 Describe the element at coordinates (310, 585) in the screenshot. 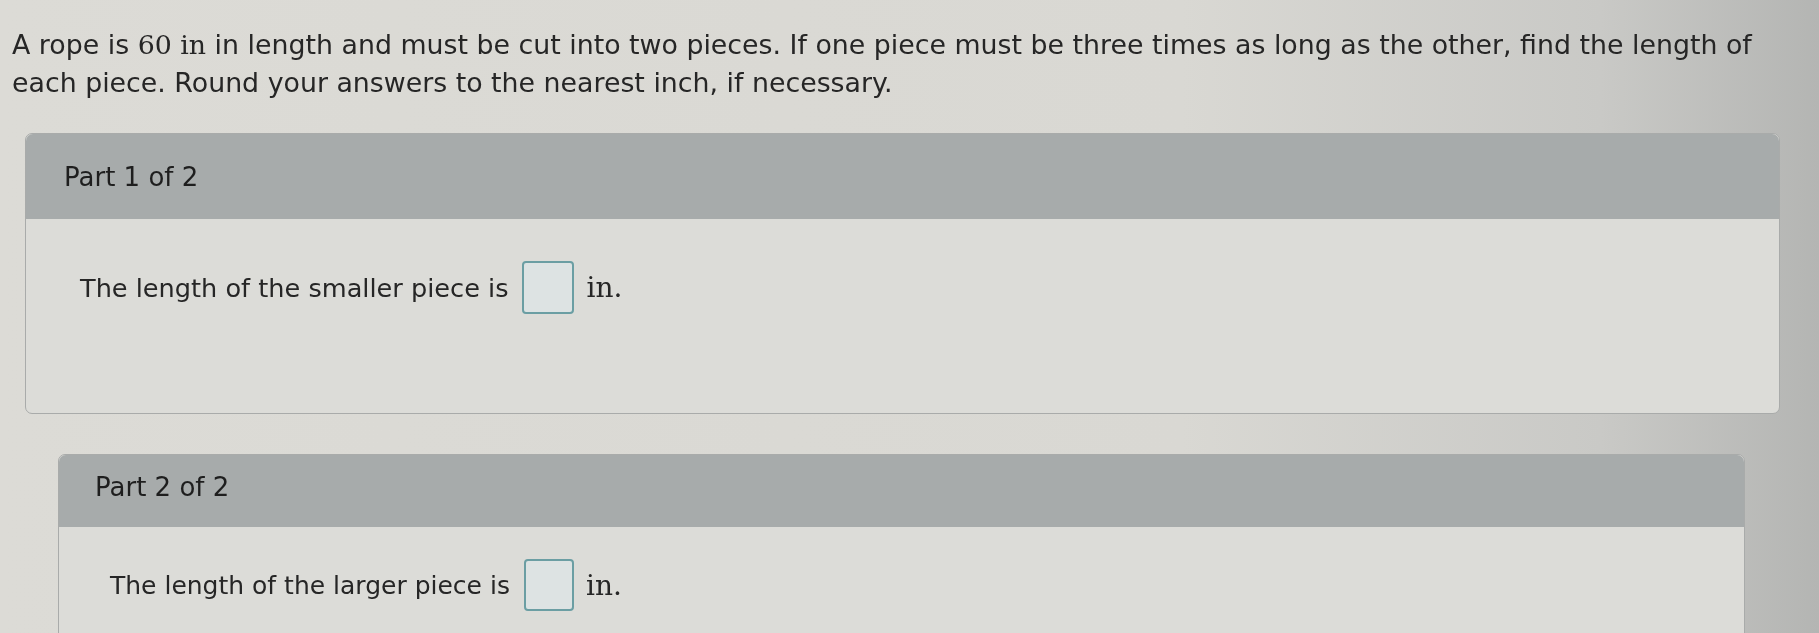

I see `answer-prompt: The length of the larger piece is` at that location.